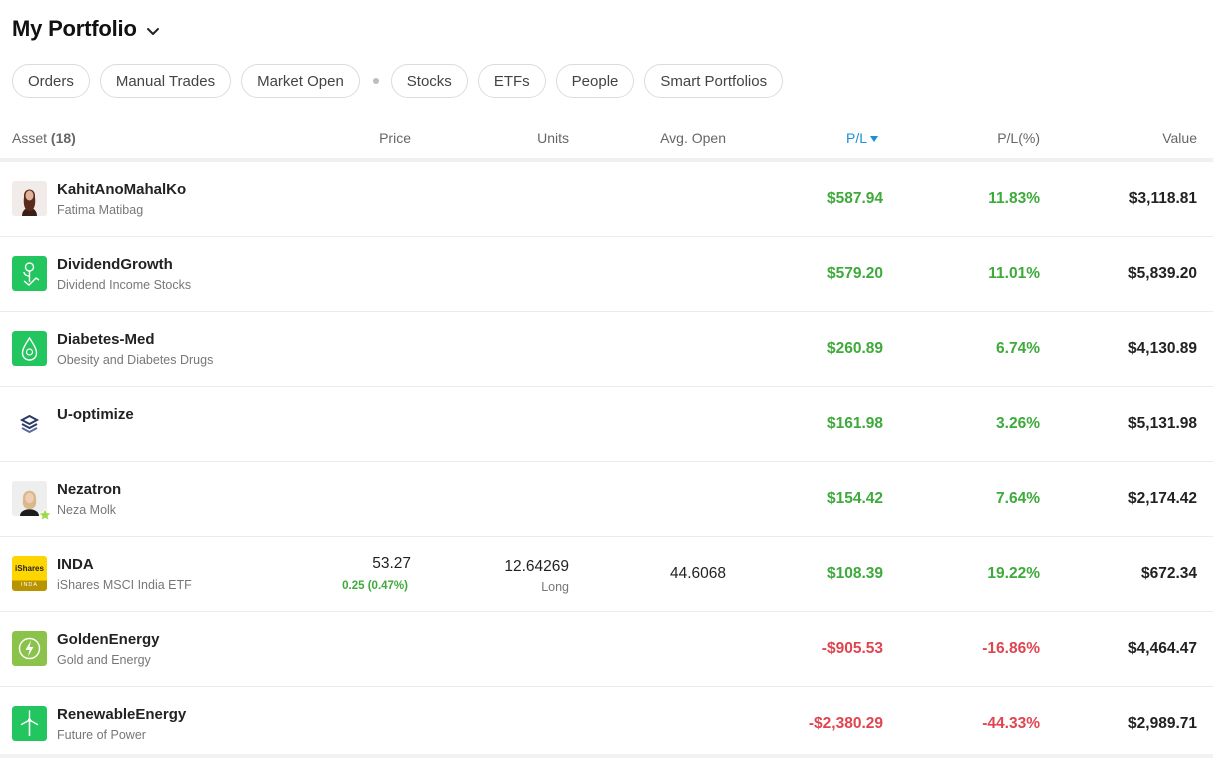 This screenshot has width=1213, height=758. Describe the element at coordinates (854, 573) in the screenshot. I see `pl-value: $108.39` at that location.